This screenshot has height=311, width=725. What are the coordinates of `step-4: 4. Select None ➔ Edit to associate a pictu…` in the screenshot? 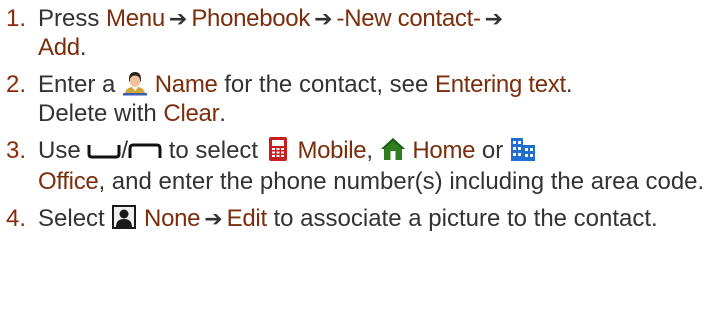 It's located at (365, 218).